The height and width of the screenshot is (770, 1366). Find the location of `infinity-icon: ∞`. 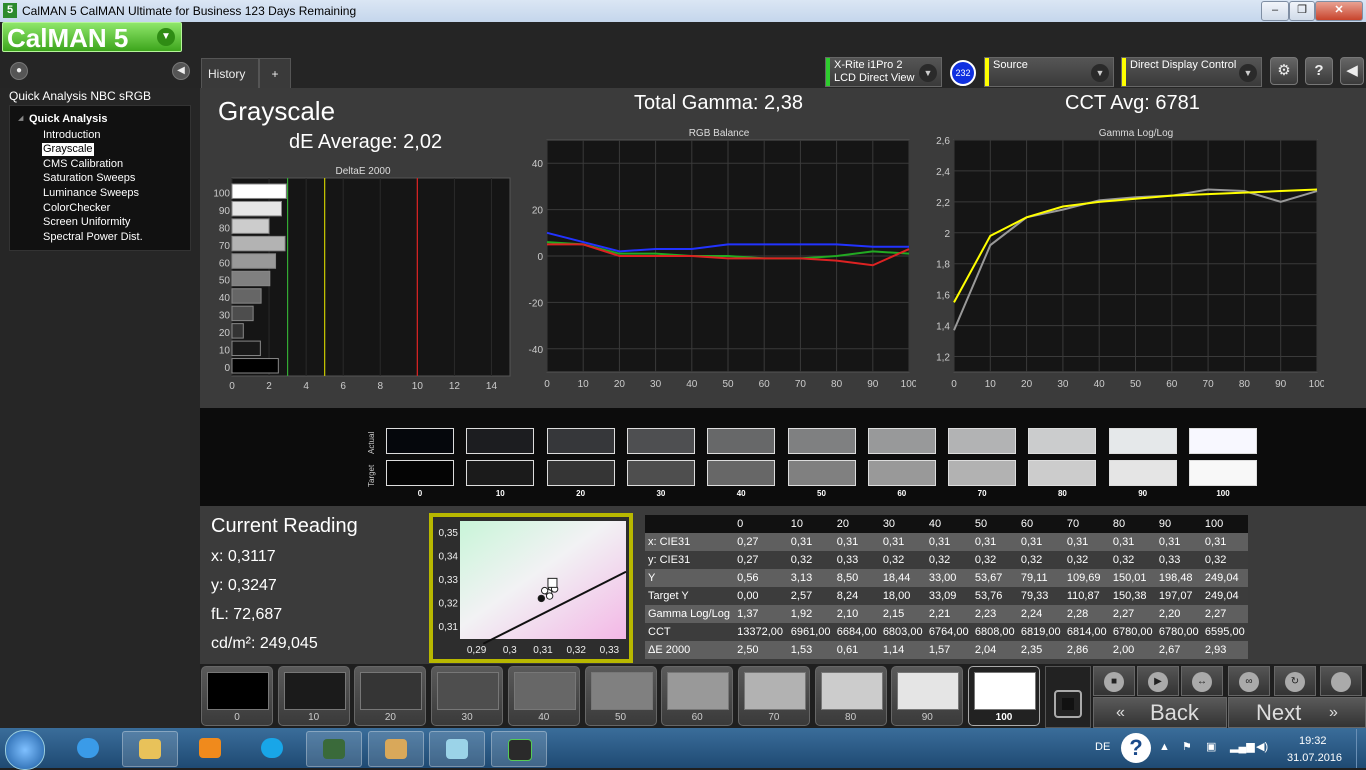

infinity-icon: ∞ is located at coordinates (1249, 682).